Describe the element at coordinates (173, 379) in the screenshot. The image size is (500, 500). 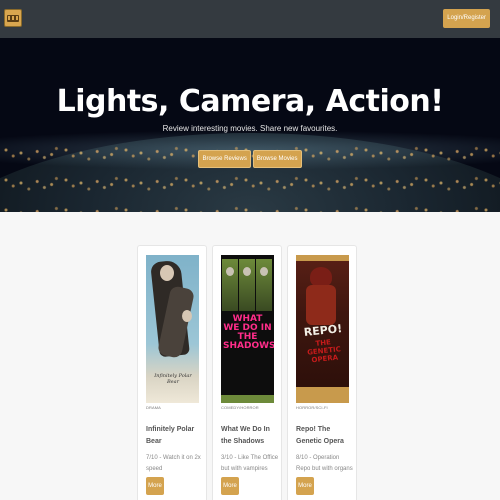
I see `poster-text: Infinitely Polar Bear` at that location.